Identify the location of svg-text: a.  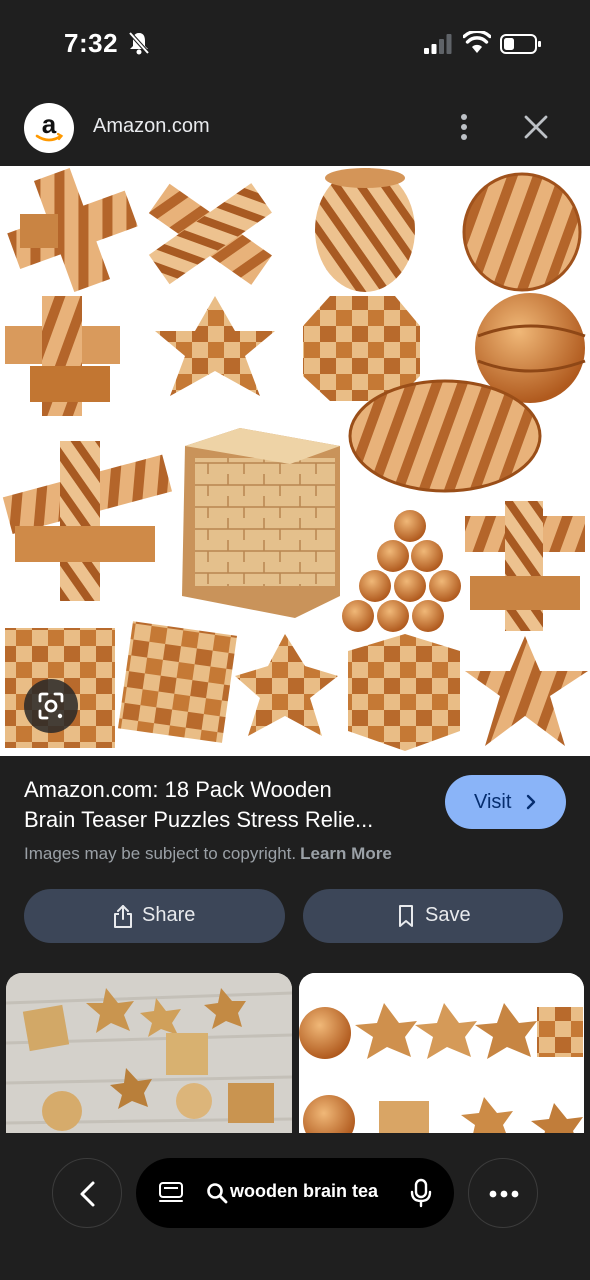
(49, 124).